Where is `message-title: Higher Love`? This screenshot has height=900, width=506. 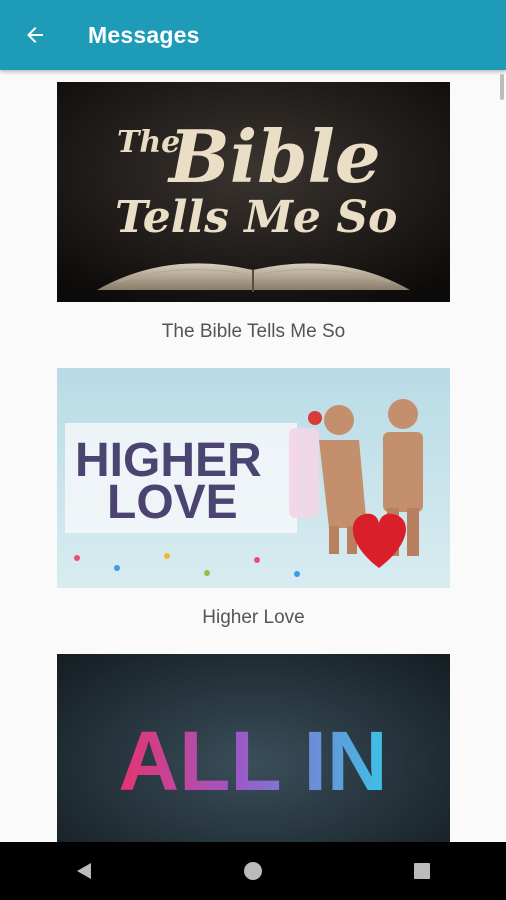 message-title: Higher Love is located at coordinates (253, 617).